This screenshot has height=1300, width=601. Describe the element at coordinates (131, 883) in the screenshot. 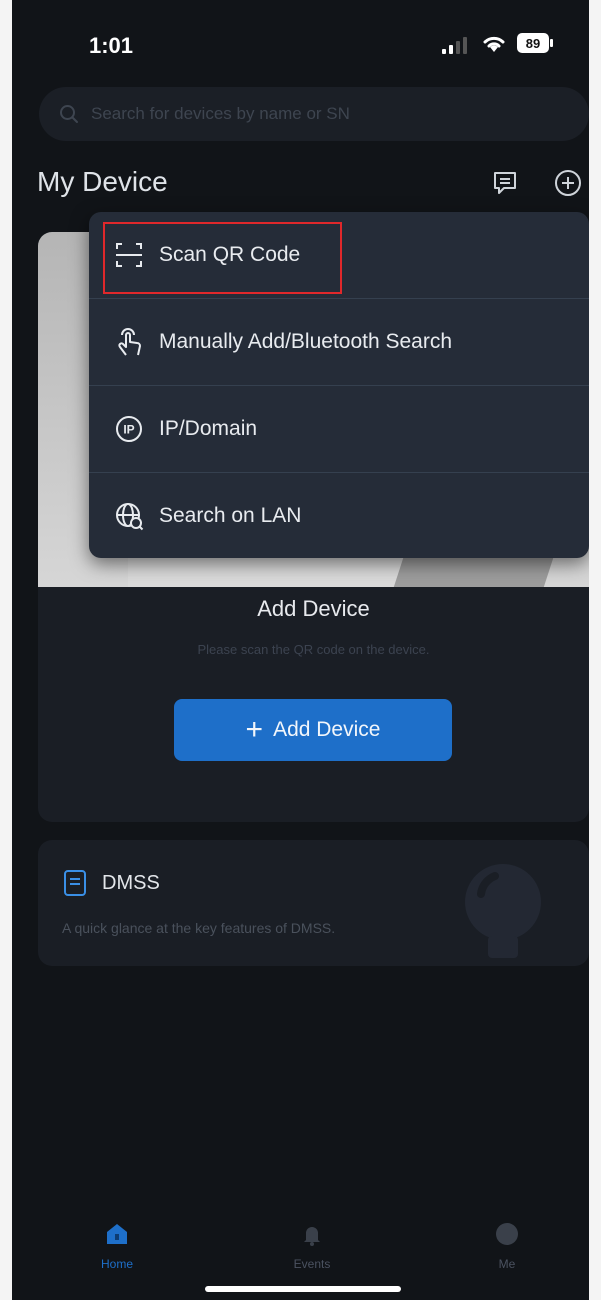

I see `dmss-title: DMSS` at that location.